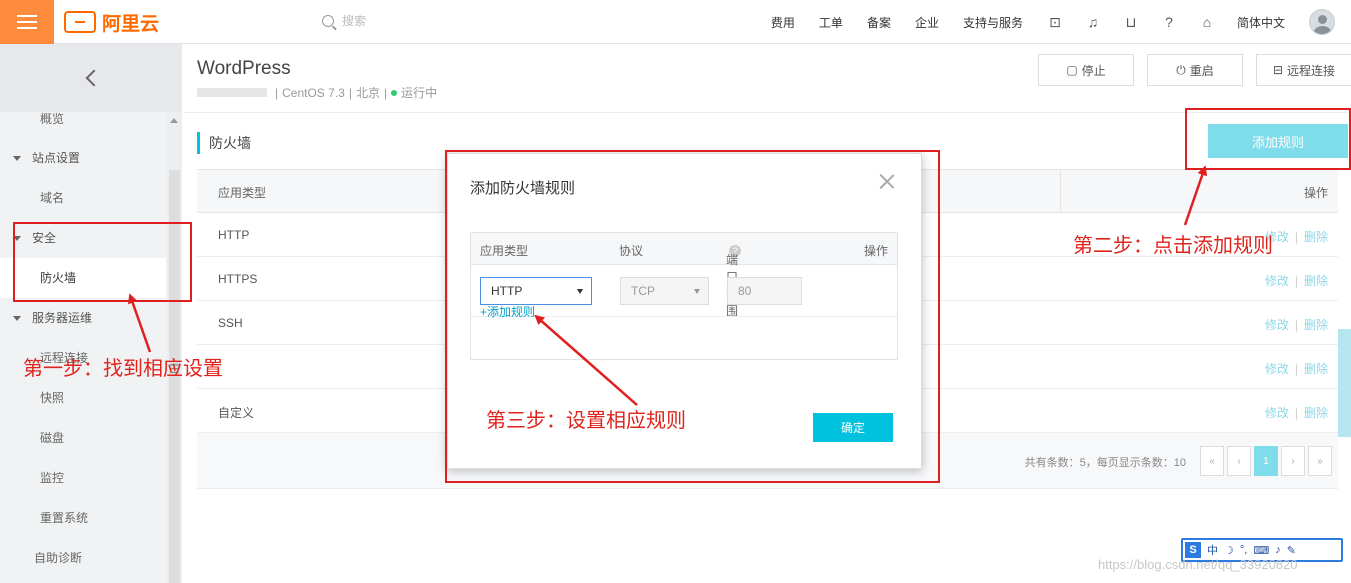 Image resolution: width=1351 pixels, height=583 pixels. What do you see at coordinates (1198, 564) in the screenshot?
I see `watermark: https://blog.csdn.net/qq_33920820` at bounding box center [1198, 564].